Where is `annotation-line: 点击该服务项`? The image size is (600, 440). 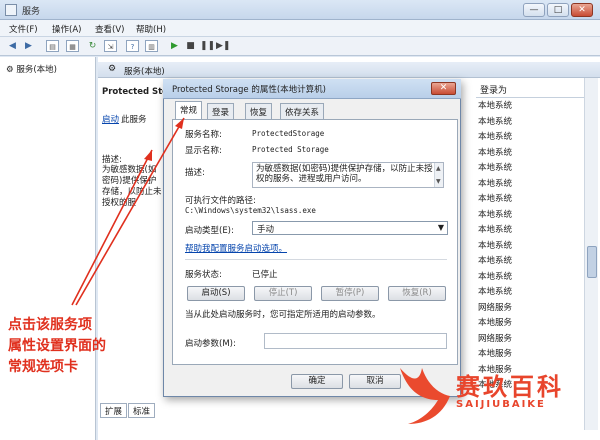 annotation-line: 点击该服务项 is located at coordinates (50, 325).